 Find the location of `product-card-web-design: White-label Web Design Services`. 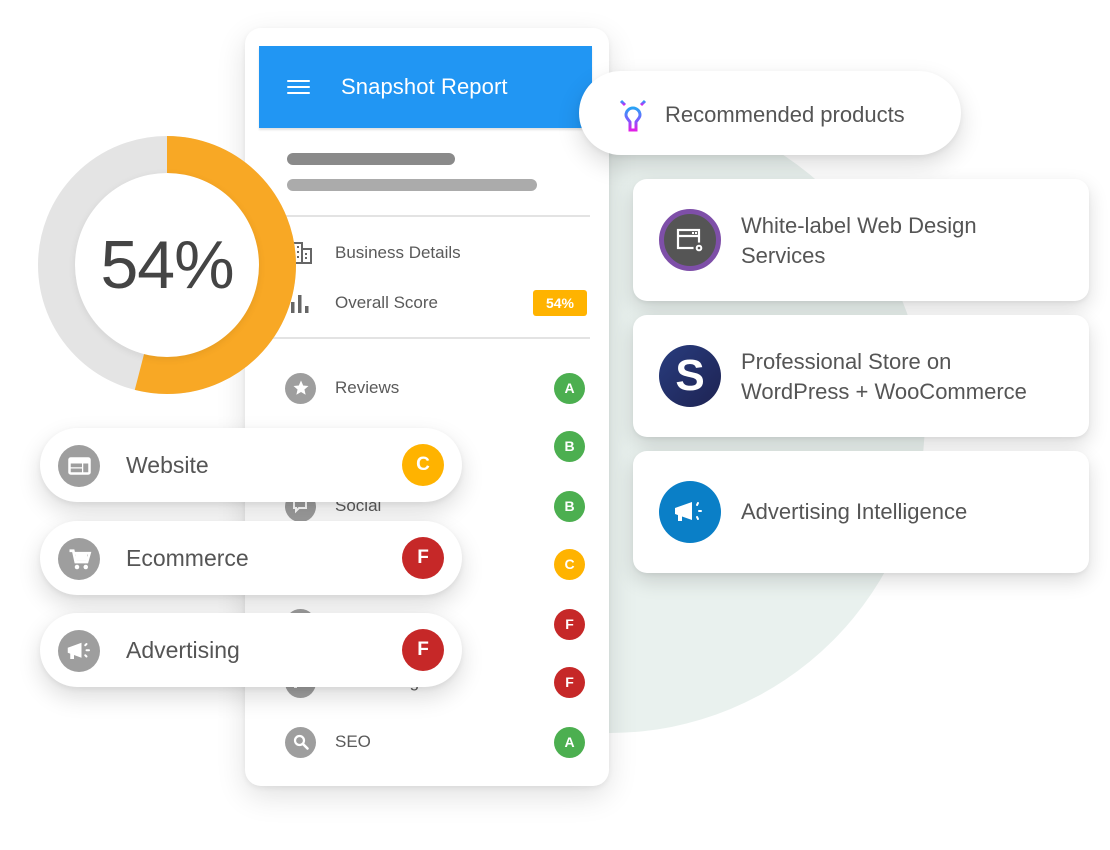

product-card-web-design: White-label Web Design Services is located at coordinates (861, 240).